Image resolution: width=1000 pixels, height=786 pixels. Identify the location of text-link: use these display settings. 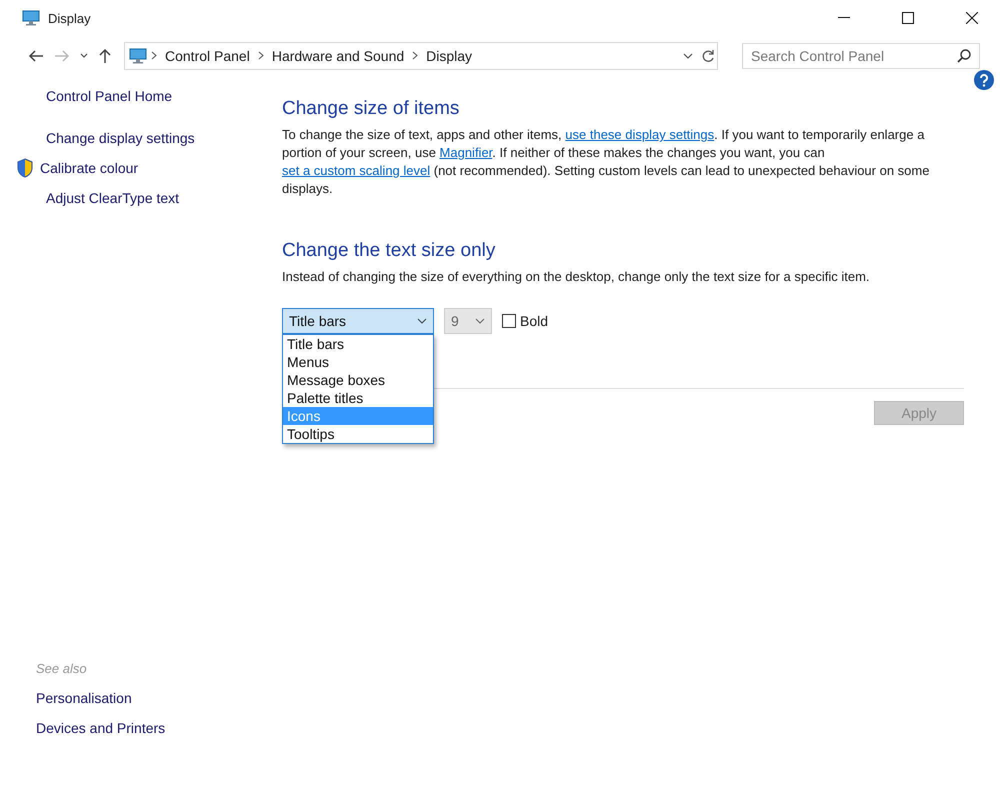
(639, 134).